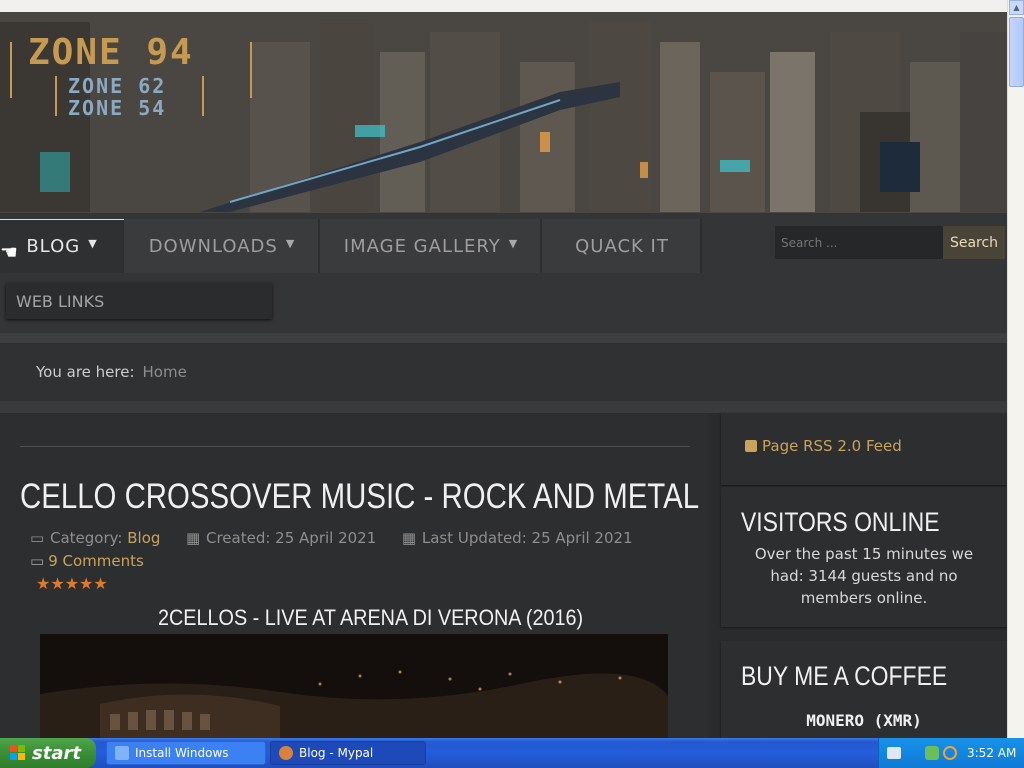  I want to click on system-tray: 3:52 AM, so click(951, 753).